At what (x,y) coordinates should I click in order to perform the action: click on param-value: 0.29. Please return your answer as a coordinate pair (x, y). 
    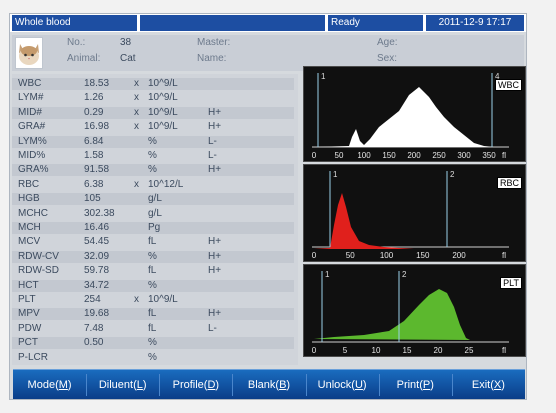
    Looking at the image, I should click on (94, 112).